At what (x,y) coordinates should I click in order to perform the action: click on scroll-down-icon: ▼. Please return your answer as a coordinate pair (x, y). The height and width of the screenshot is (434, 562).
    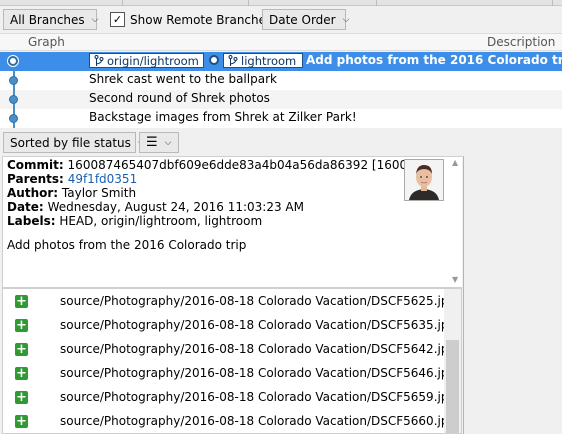
    Looking at the image, I should click on (455, 279).